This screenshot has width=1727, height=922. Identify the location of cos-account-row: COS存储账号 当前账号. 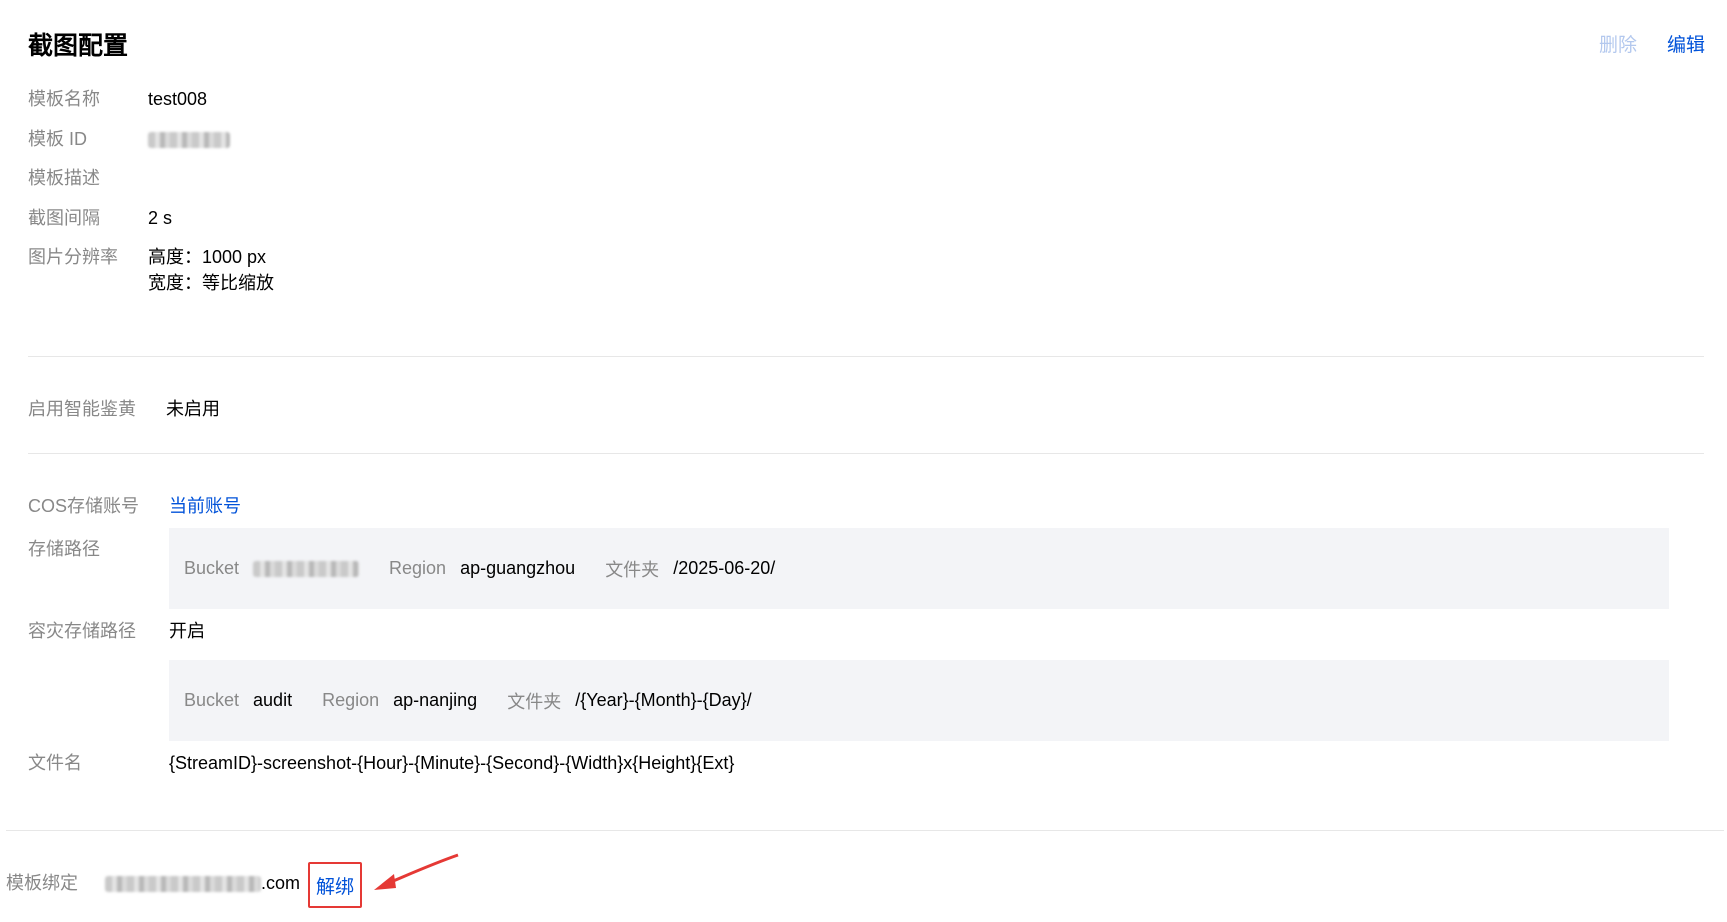
(134, 506).